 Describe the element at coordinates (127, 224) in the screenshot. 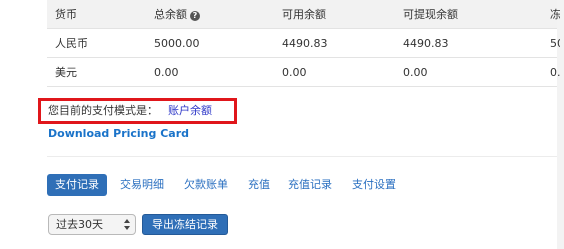

I see `select-arrows-icon` at that location.